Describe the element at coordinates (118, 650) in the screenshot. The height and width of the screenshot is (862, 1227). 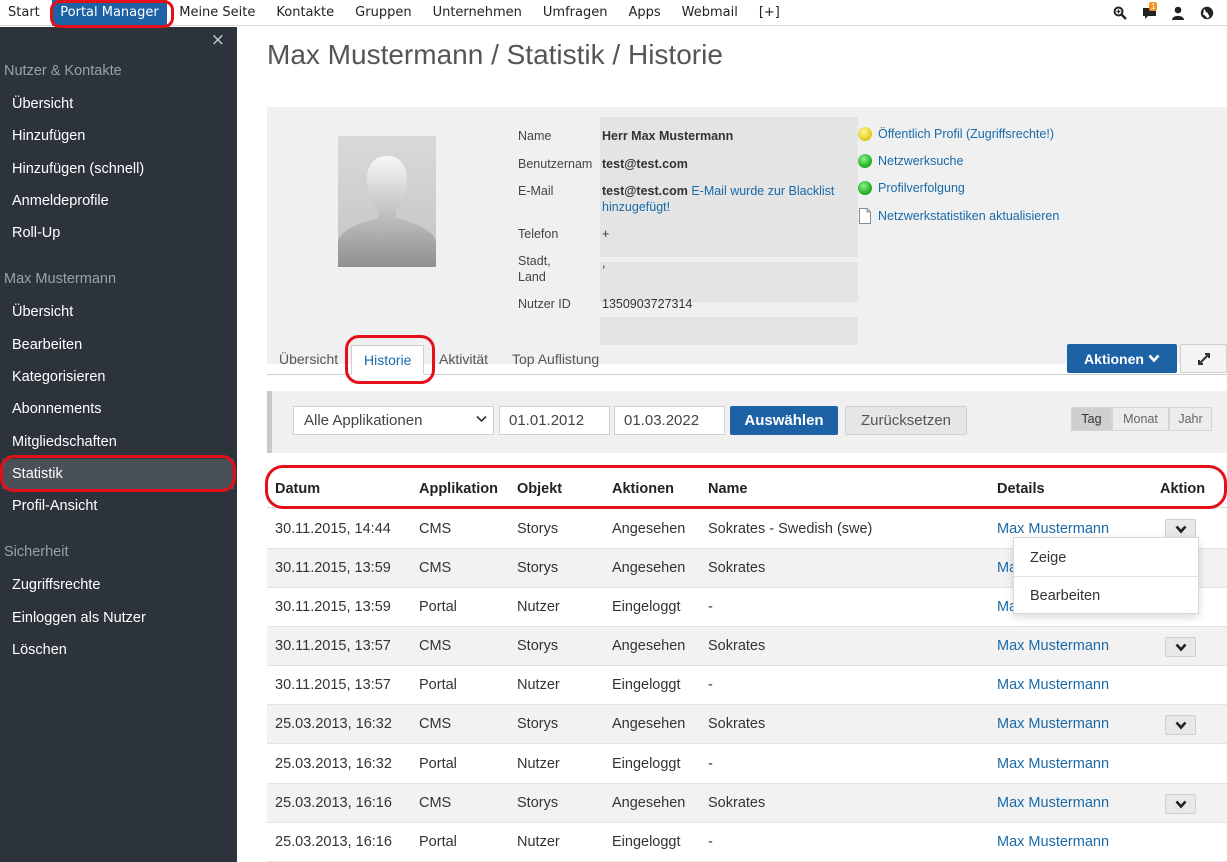
I see `sidebar-item-delete: Löschen` at that location.